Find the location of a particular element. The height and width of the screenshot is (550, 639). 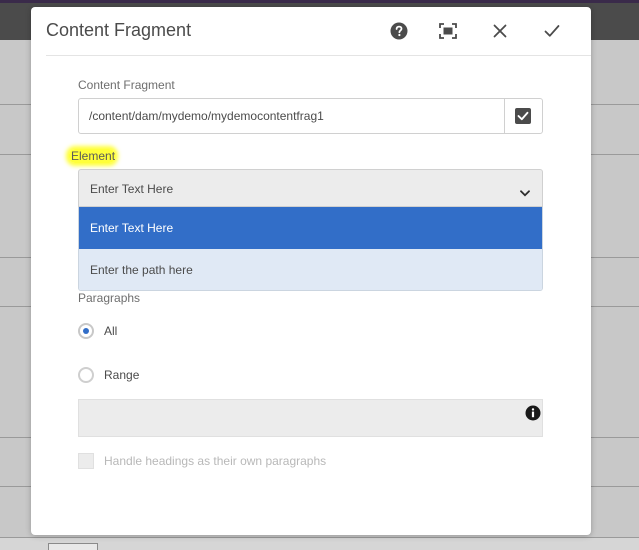

radio-range-label: Range is located at coordinates (122, 375).